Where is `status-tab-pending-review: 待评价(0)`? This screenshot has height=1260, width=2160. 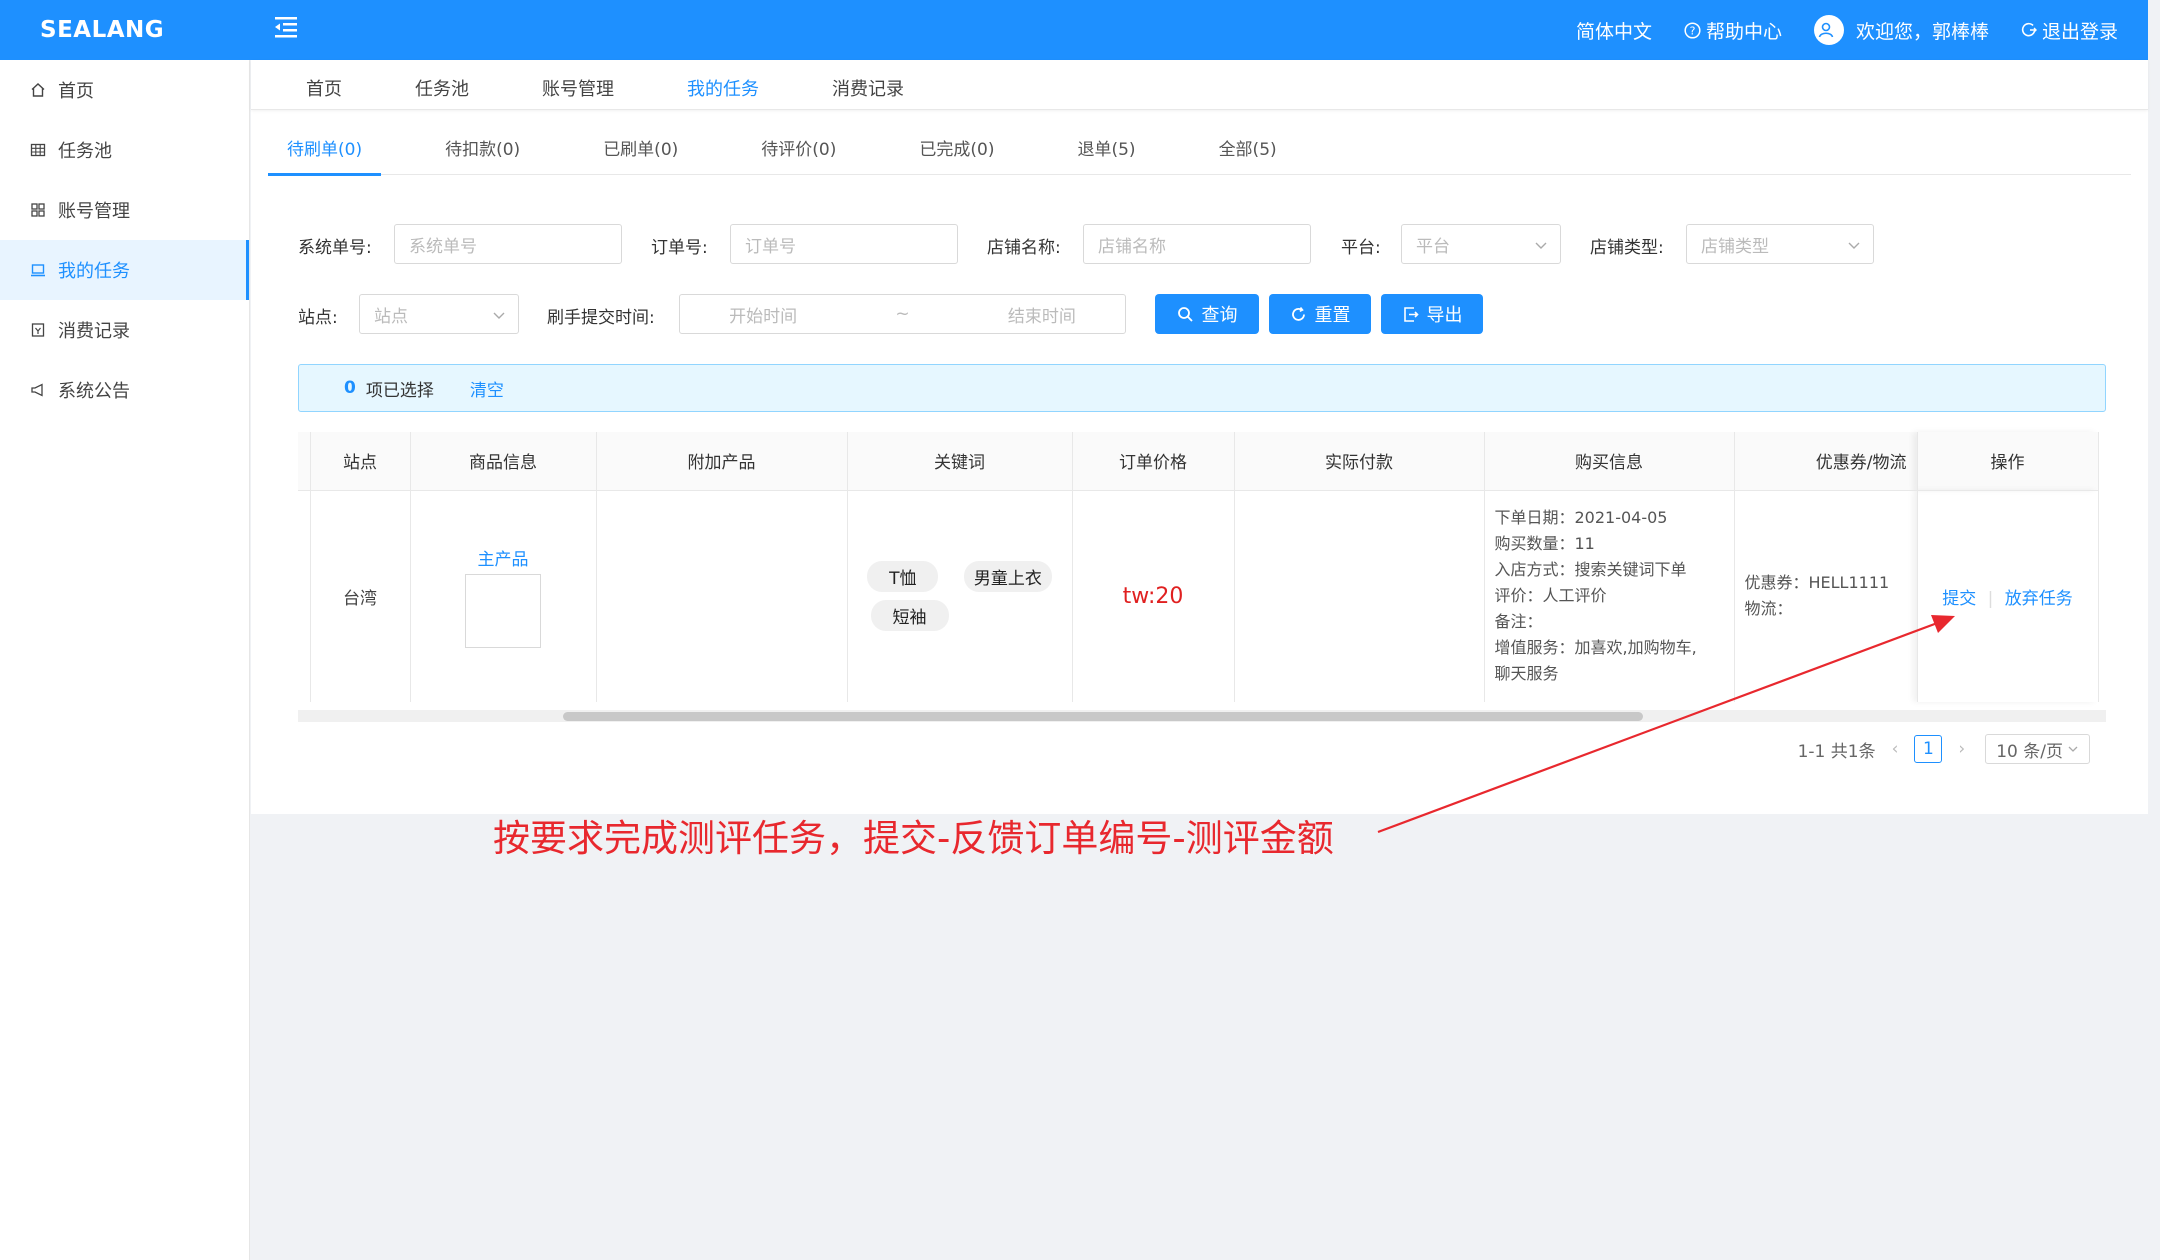
status-tab-pending-review: 待评价(0) is located at coordinates (798, 155).